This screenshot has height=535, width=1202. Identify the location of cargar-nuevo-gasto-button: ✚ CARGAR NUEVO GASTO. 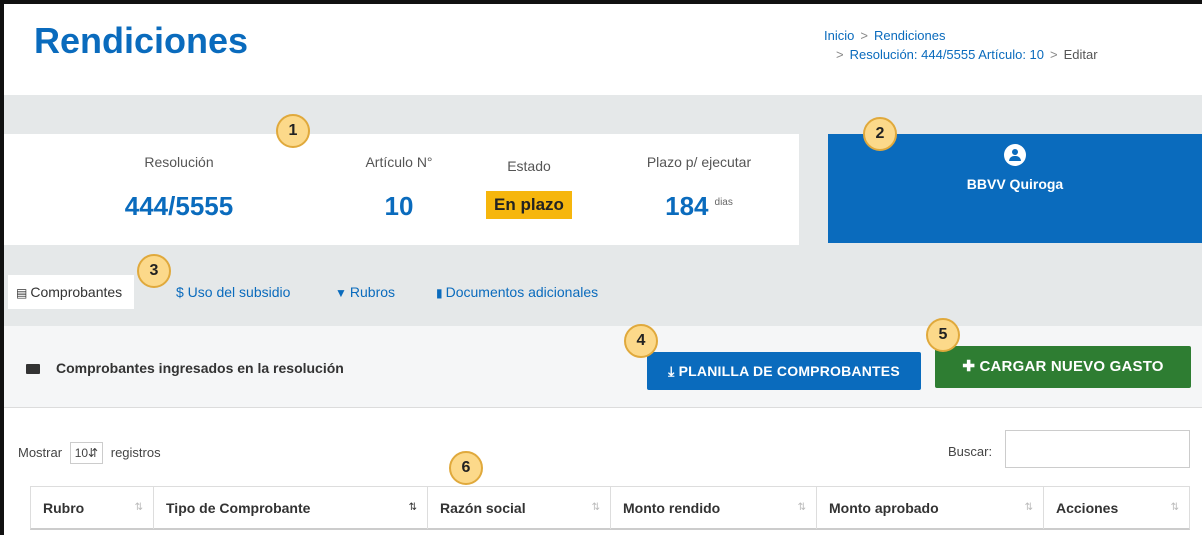
(1063, 367).